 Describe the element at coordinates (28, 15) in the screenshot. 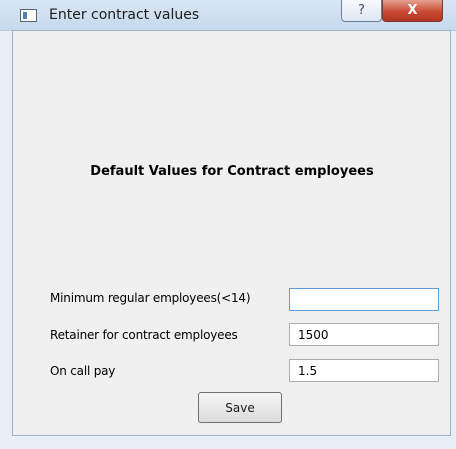

I see `window-app-icon` at that location.